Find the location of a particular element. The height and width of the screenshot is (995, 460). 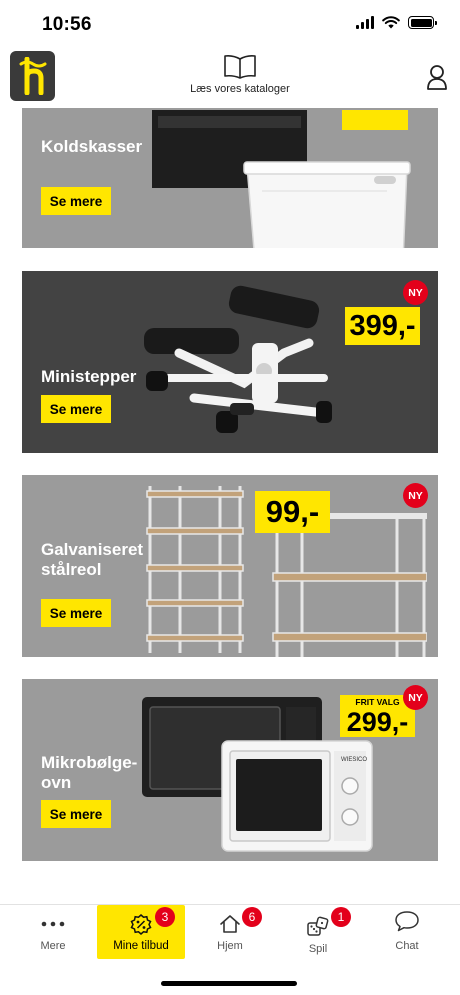

price-tag: 399,- is located at coordinates (382, 326).